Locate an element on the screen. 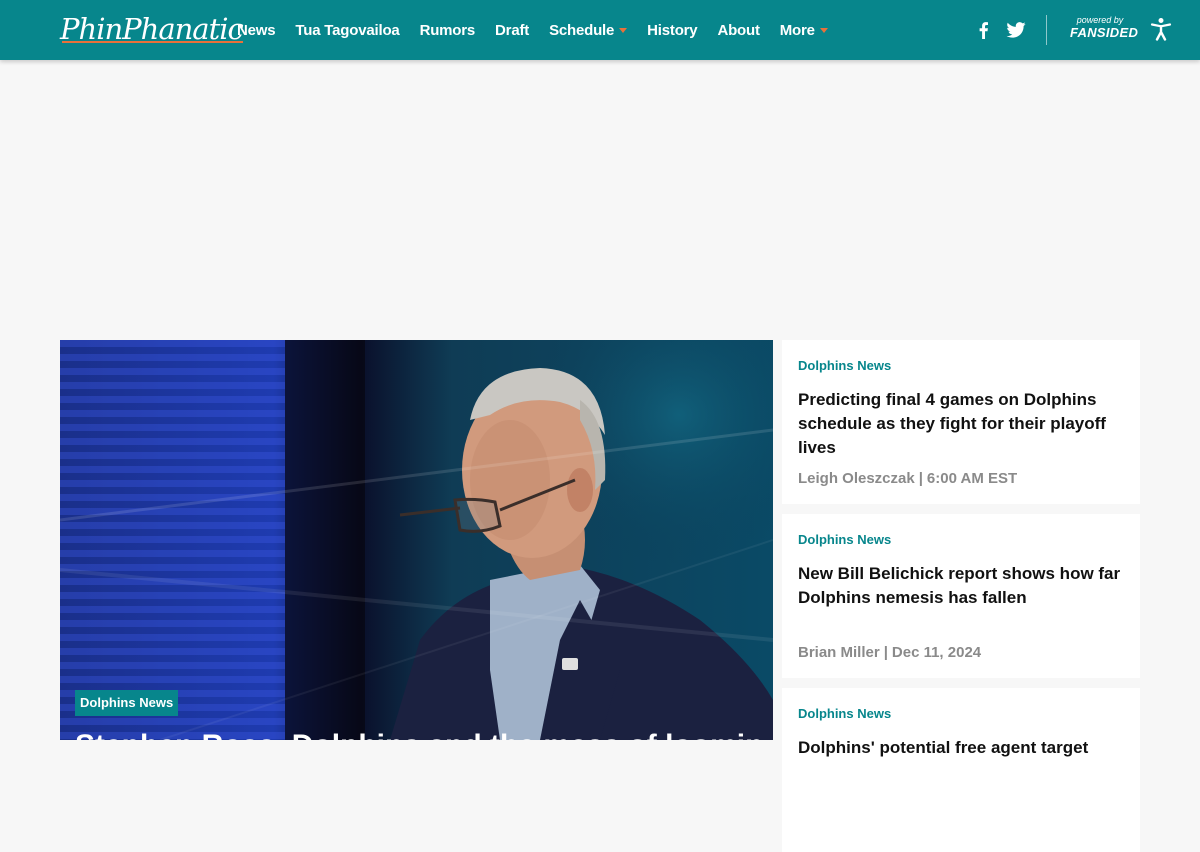 This screenshot has width=1200, height=852. article-author: Leigh Oleszczak is located at coordinates (856, 478).